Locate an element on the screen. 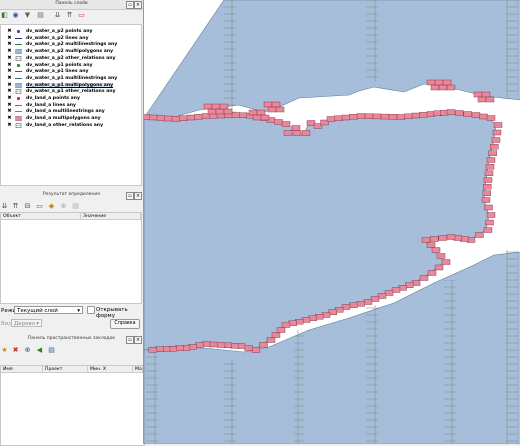  clear-results-icon: ▭ is located at coordinates (39, 206).